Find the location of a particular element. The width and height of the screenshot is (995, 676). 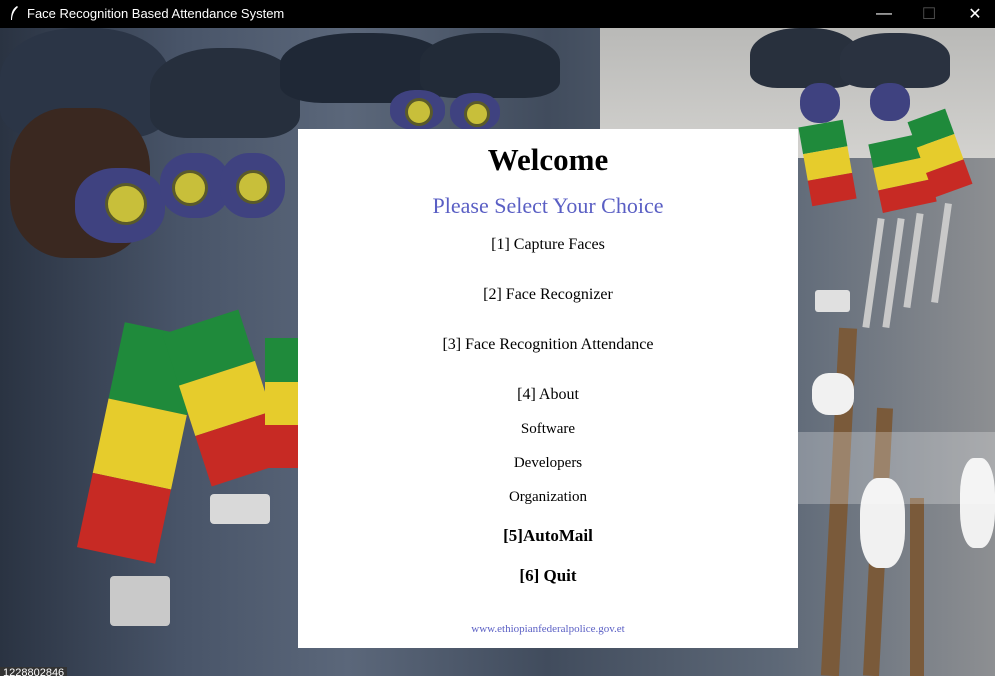

white-glove is located at coordinates (833, 394).